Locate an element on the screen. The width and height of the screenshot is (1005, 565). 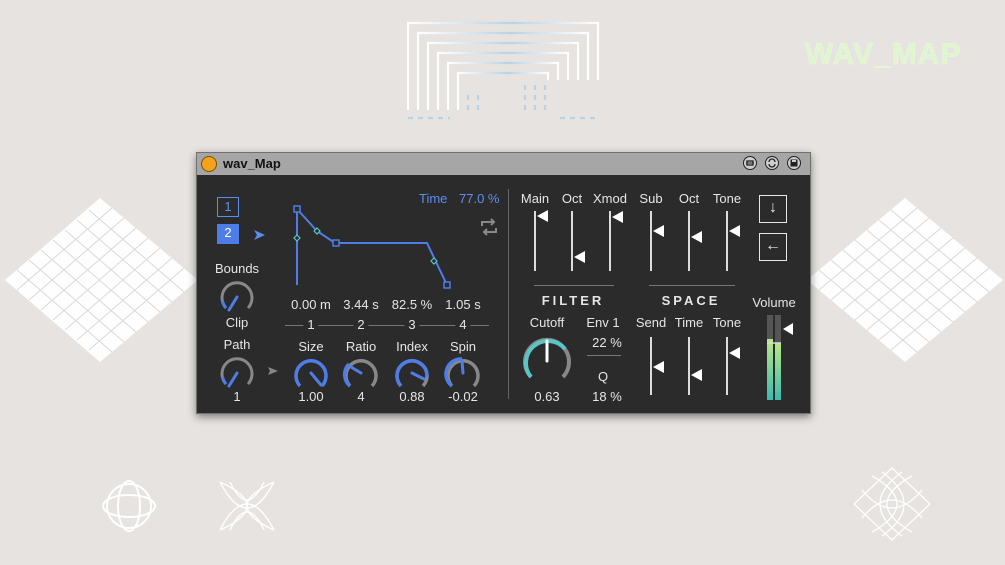
segment-3-number: 3 is located at coordinates (412, 324).